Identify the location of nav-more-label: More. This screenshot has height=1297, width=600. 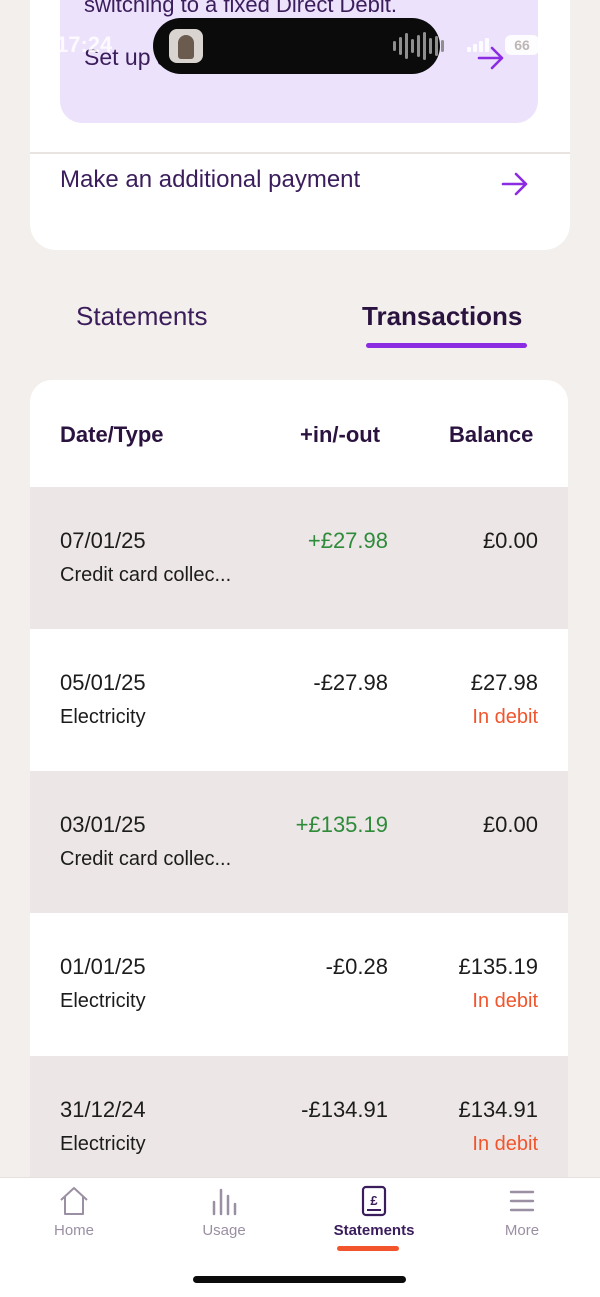
(522, 1230).